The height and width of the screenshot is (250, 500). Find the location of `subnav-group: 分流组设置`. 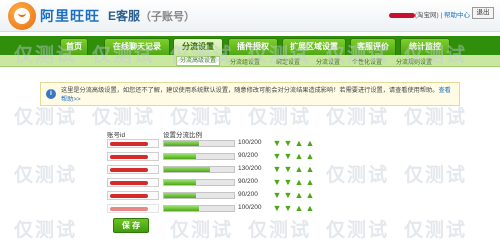

subnav-group: 分流组设置 is located at coordinates (245, 61).